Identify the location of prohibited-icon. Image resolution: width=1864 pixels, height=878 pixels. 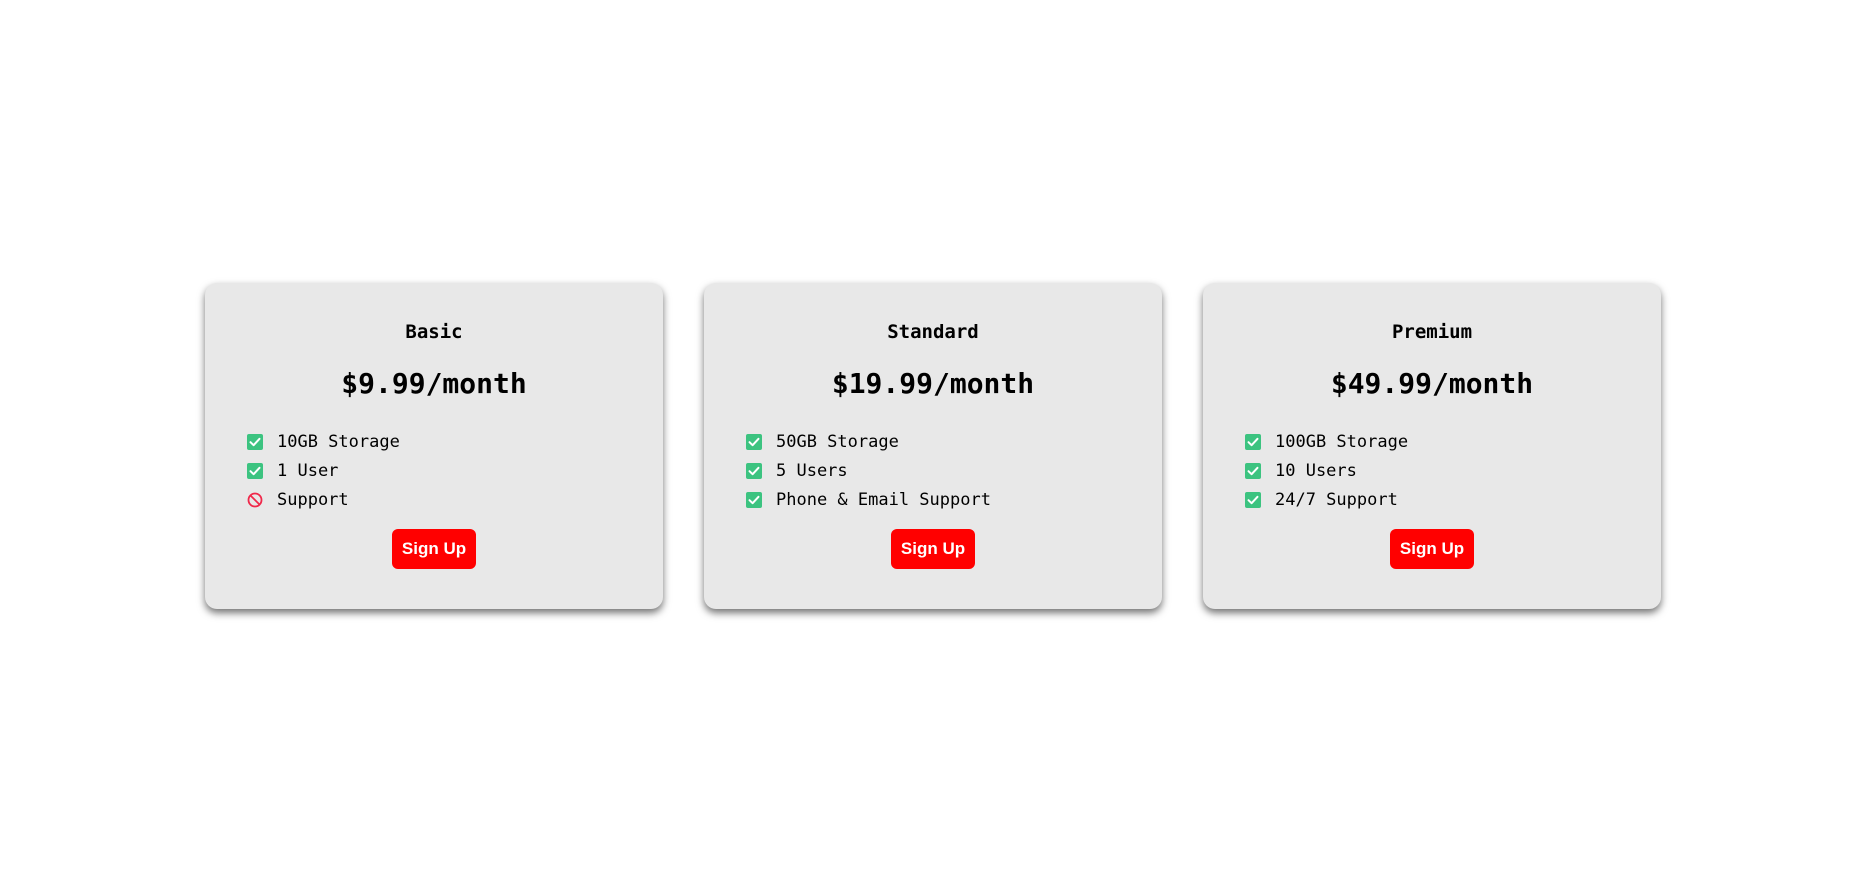
(255, 500).